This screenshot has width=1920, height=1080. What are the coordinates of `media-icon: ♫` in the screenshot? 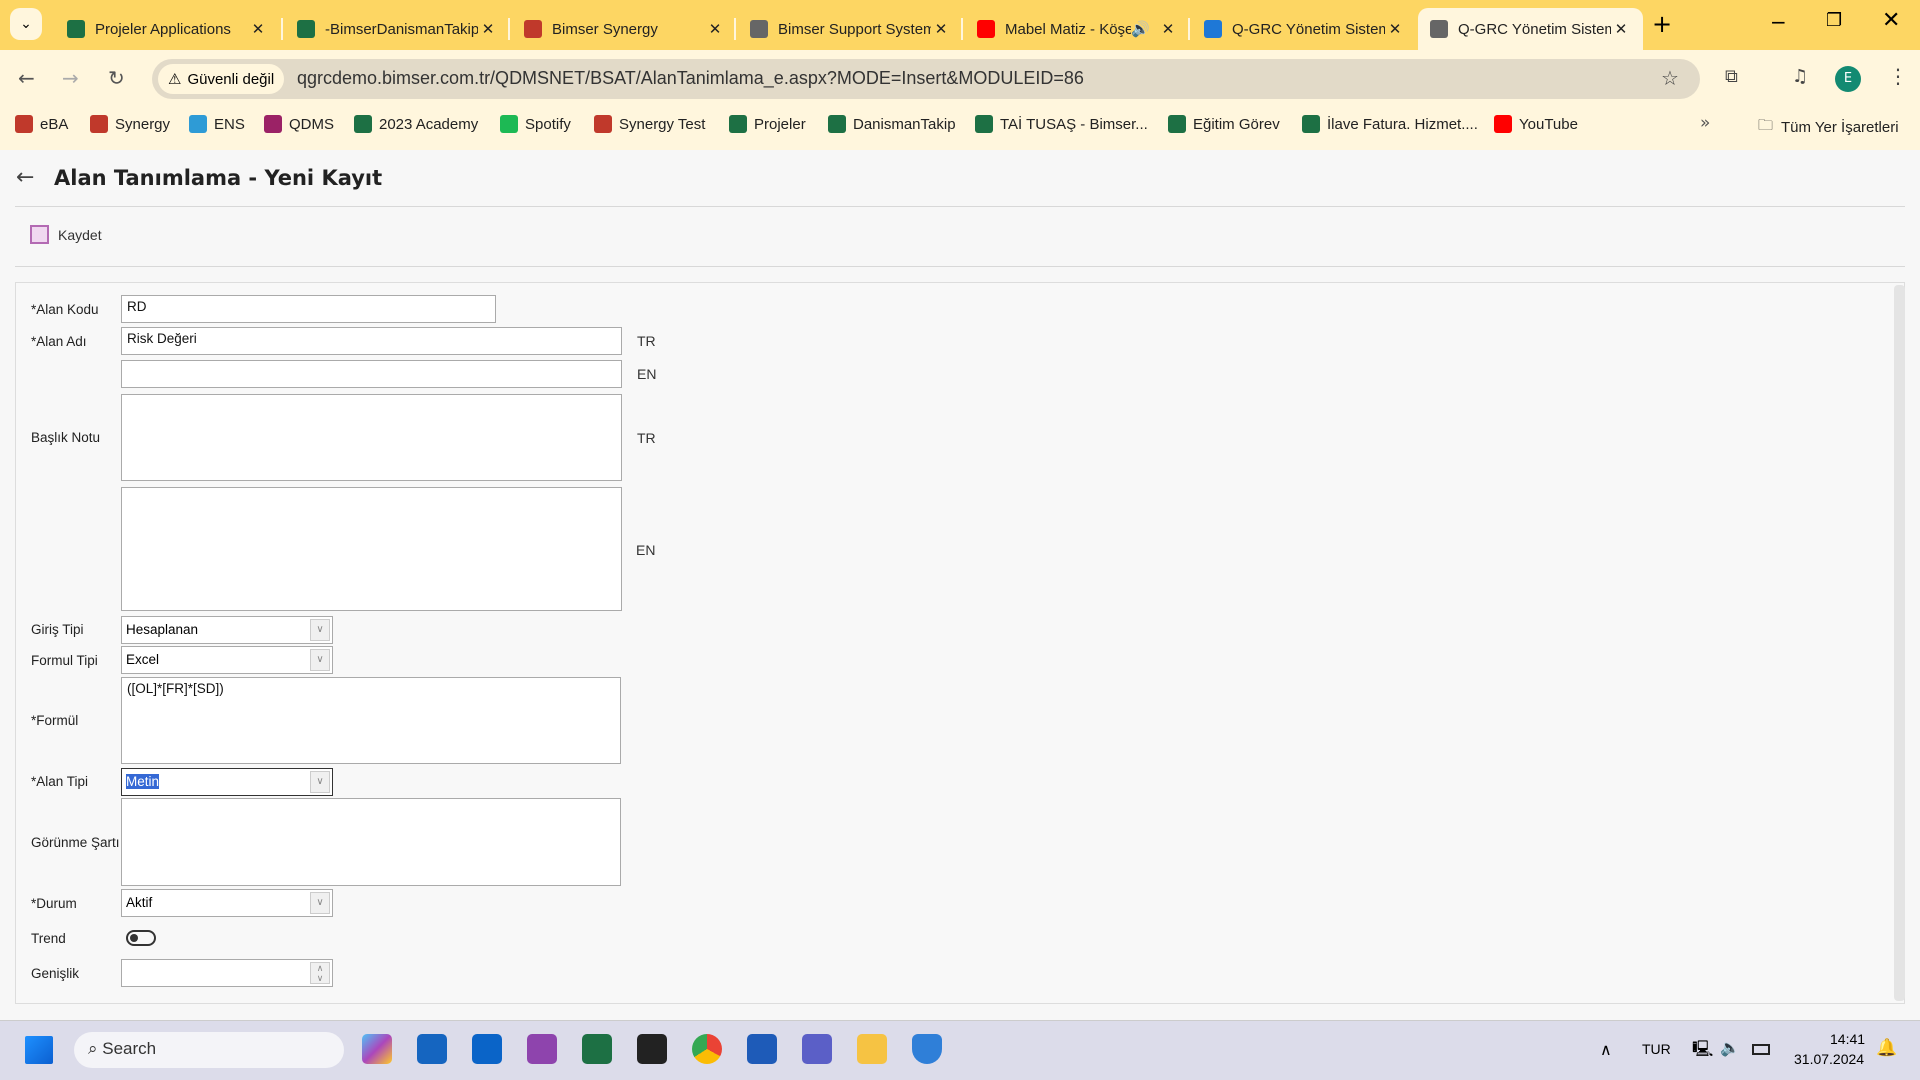 It's located at (1800, 76).